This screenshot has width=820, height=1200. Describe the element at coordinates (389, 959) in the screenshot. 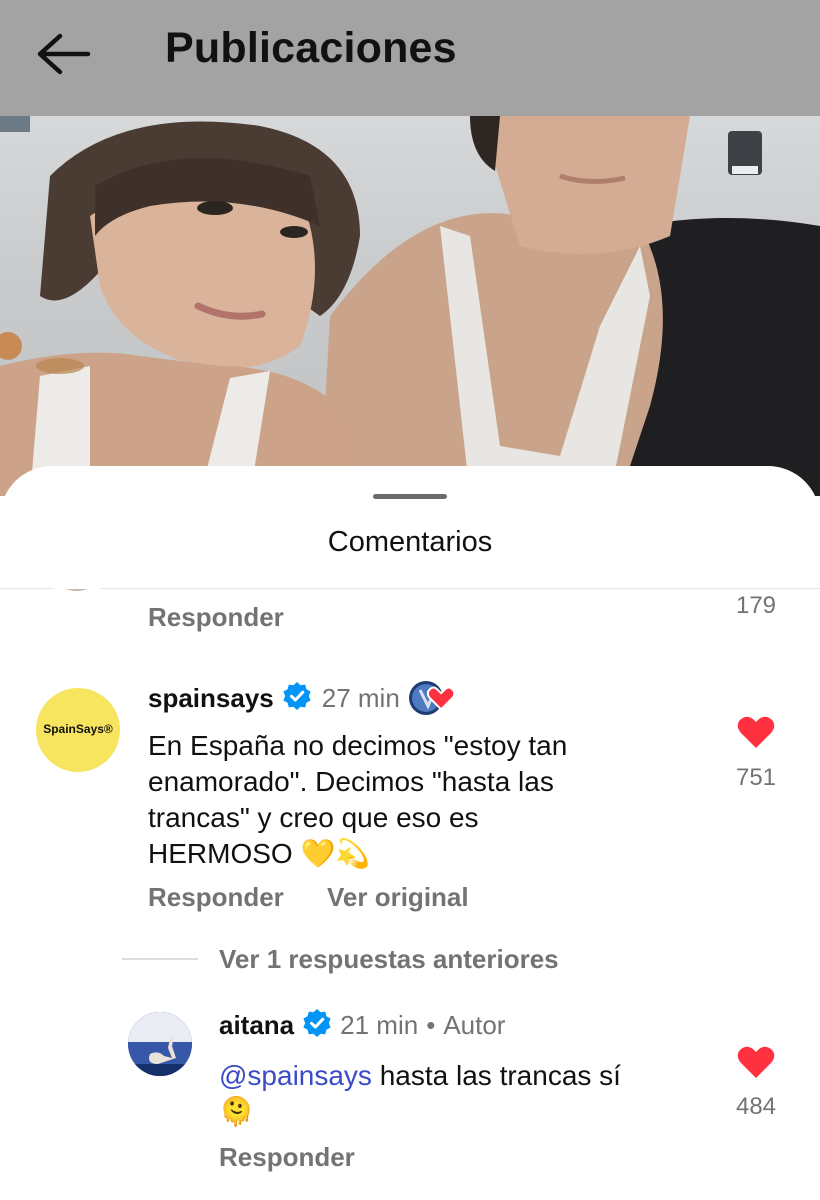

I see `view-replies-button: Ver 1 respuestas anteriores` at that location.